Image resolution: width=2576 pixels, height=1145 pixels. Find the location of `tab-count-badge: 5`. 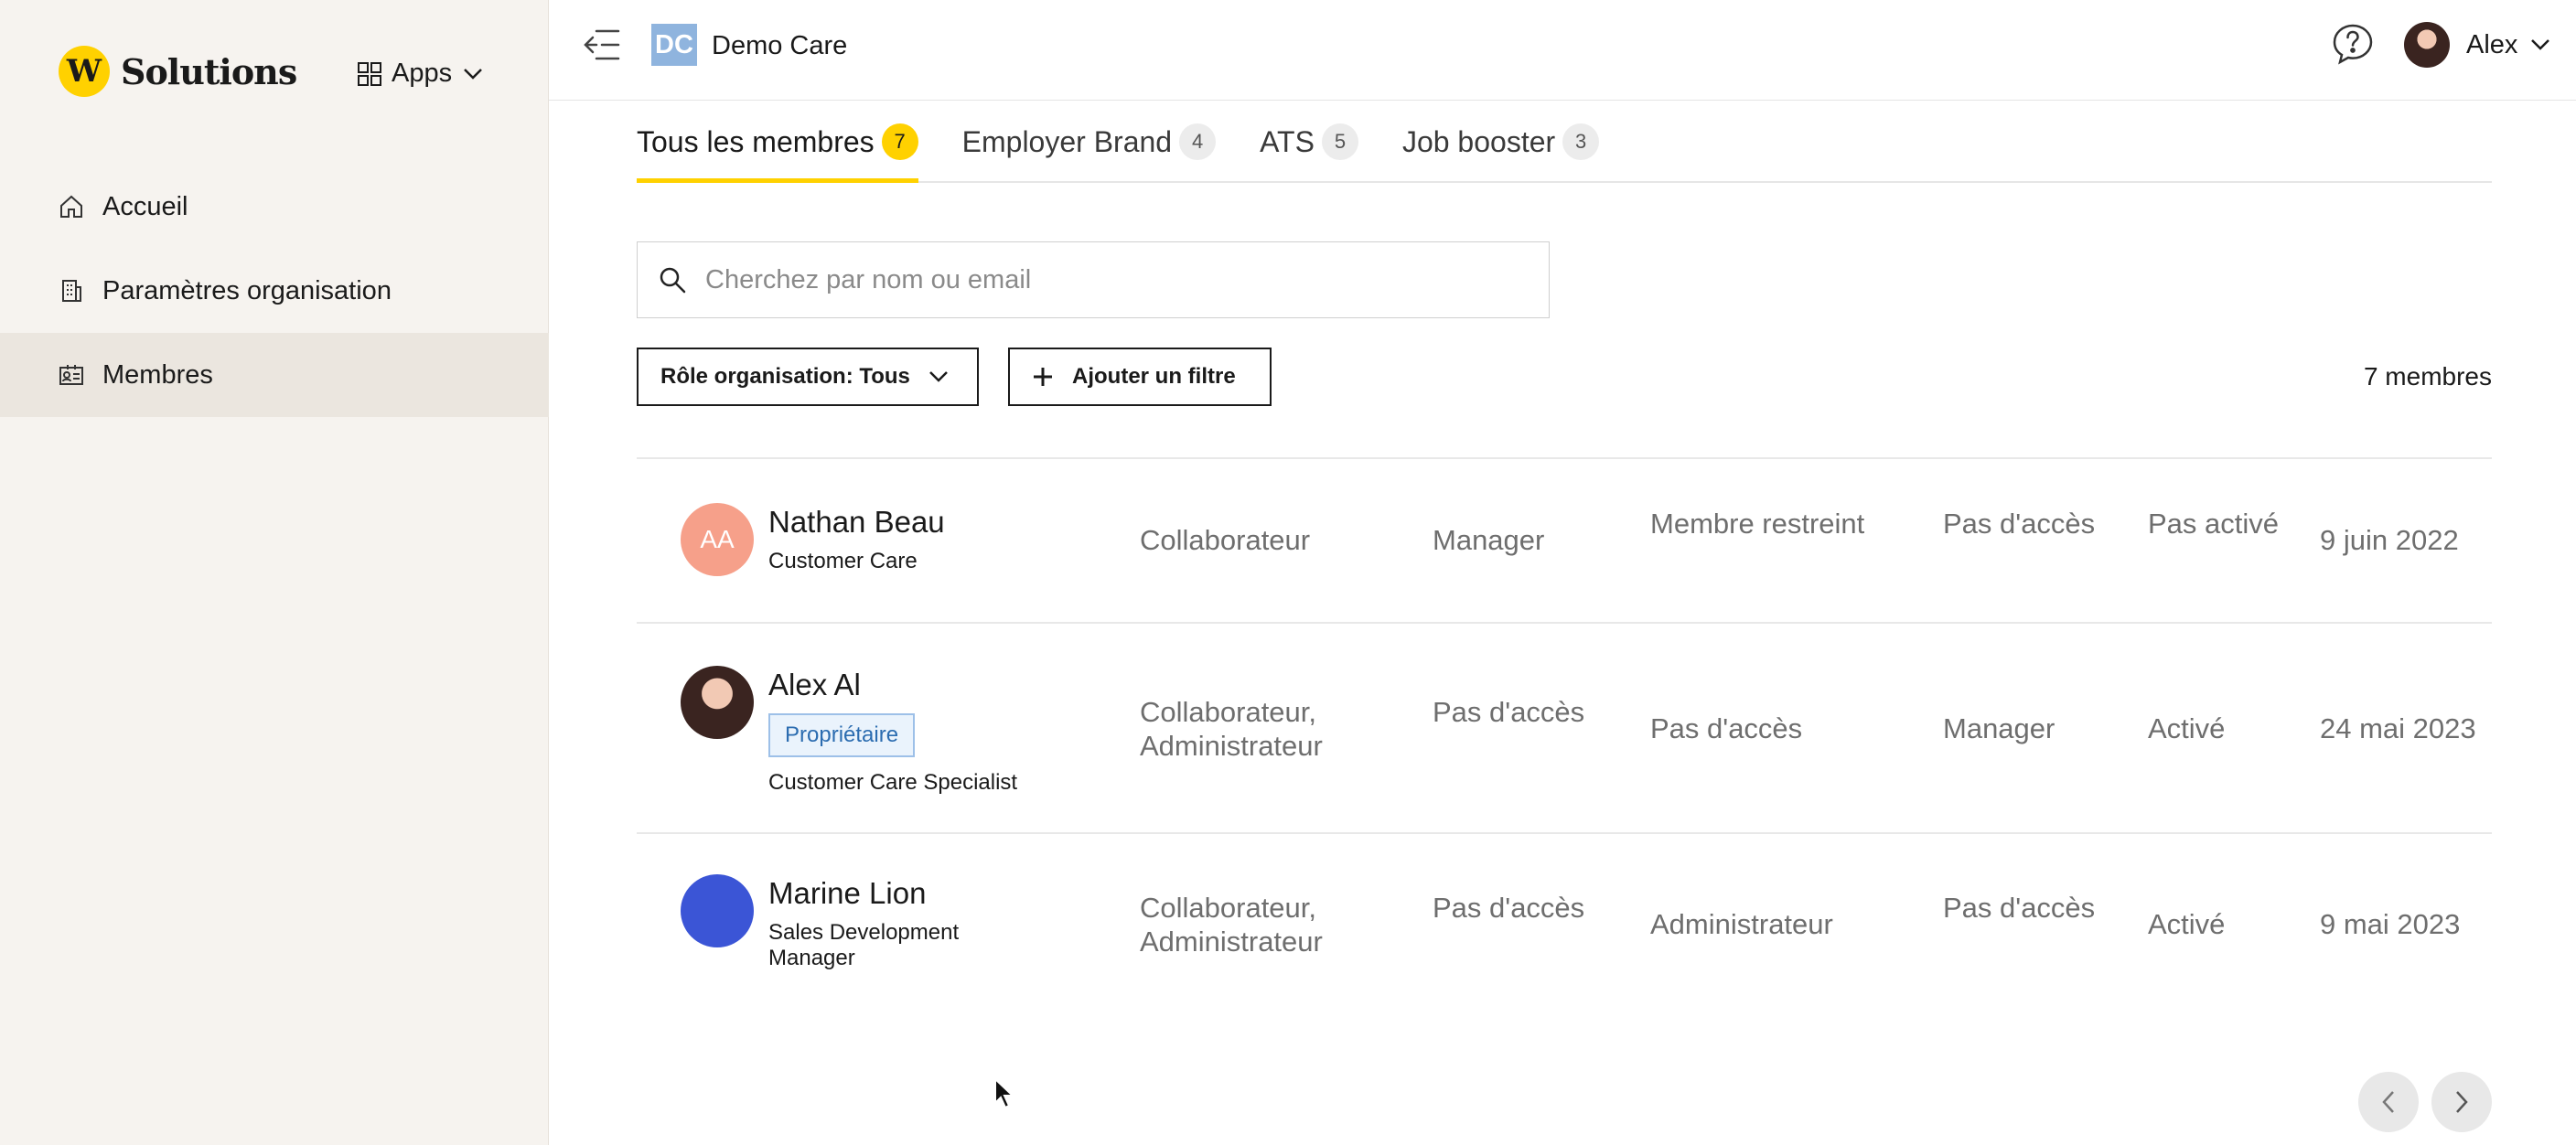

tab-count-badge: 5 is located at coordinates (1339, 141).